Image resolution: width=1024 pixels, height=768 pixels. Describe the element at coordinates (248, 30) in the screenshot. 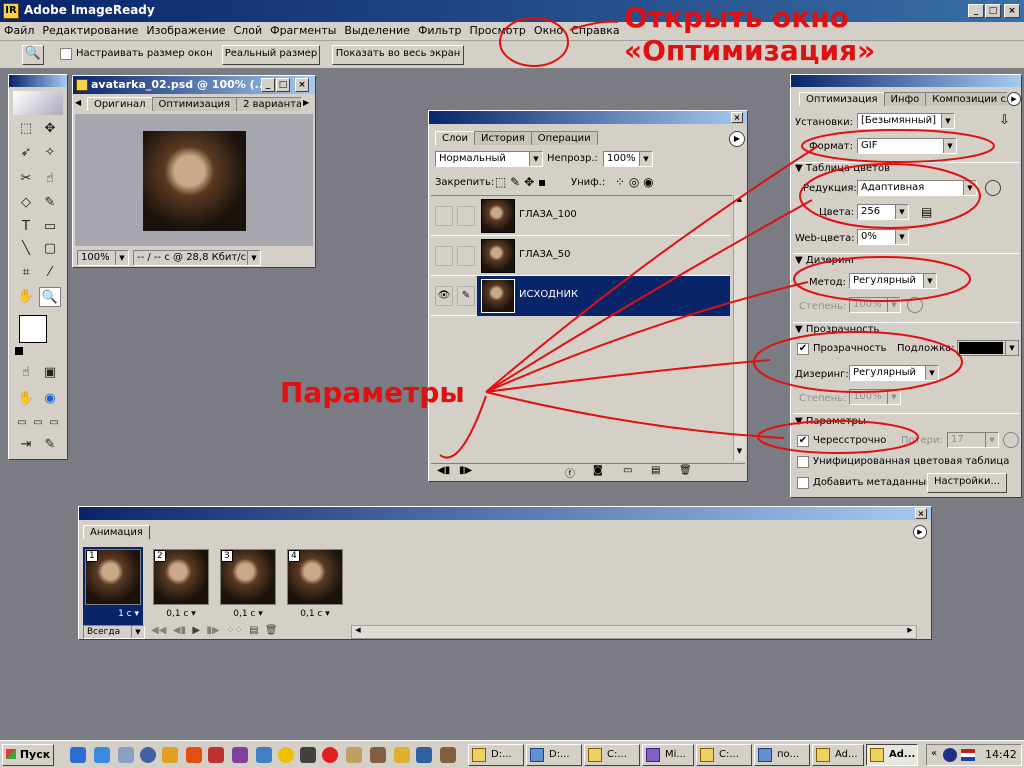

I see `menu-layer: Слой` at that location.